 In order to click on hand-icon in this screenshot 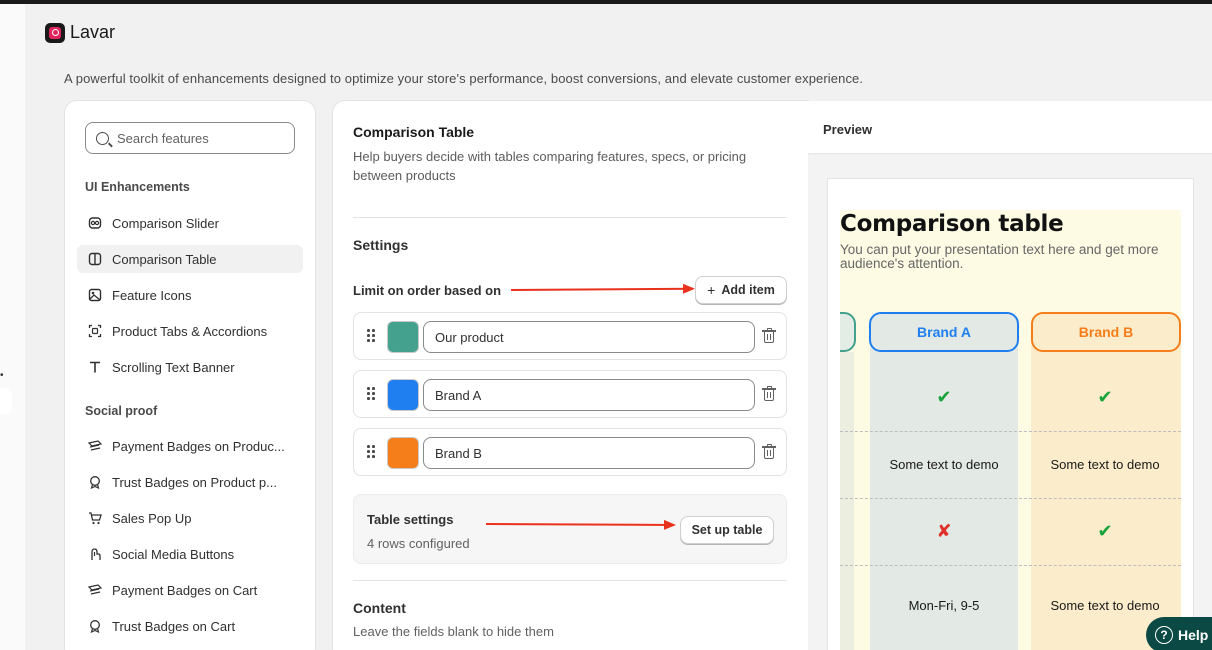, I will do `click(95, 554)`.